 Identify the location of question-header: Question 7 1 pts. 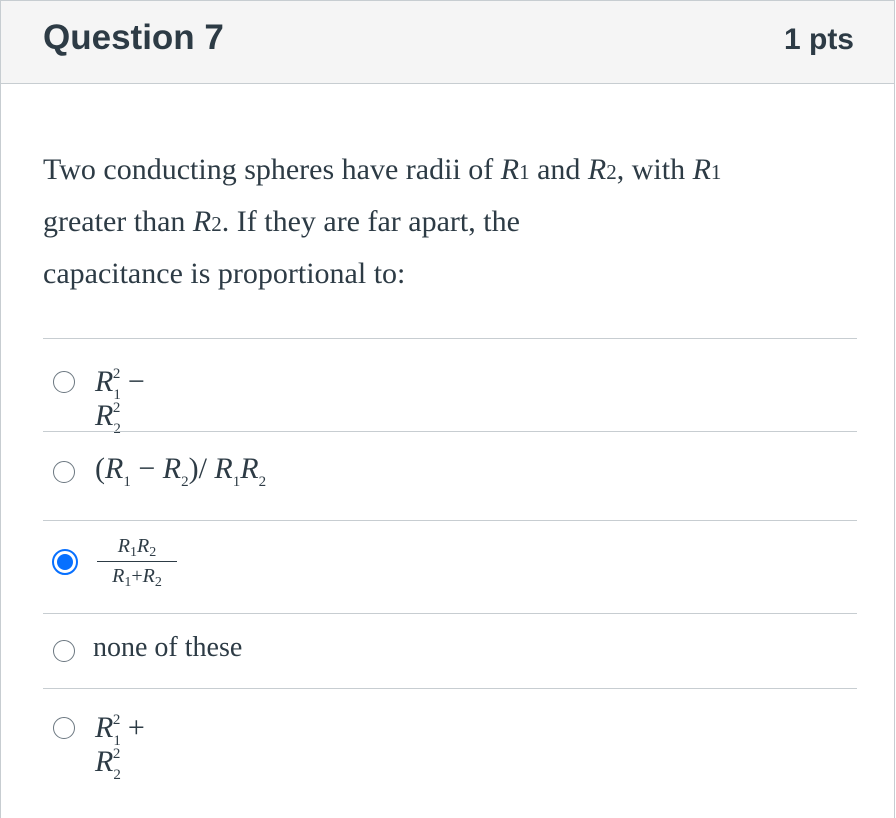
(447, 42).